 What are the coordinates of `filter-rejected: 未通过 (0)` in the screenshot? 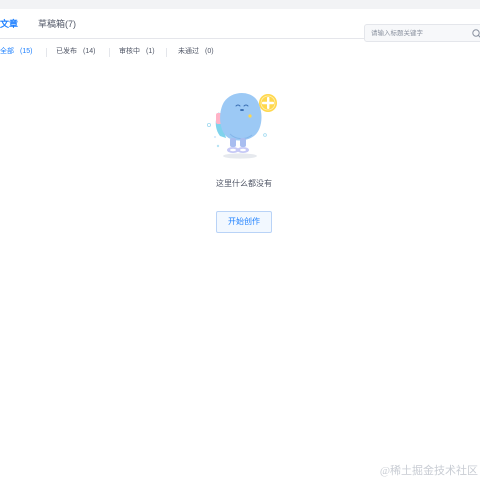 It's located at (196, 52).